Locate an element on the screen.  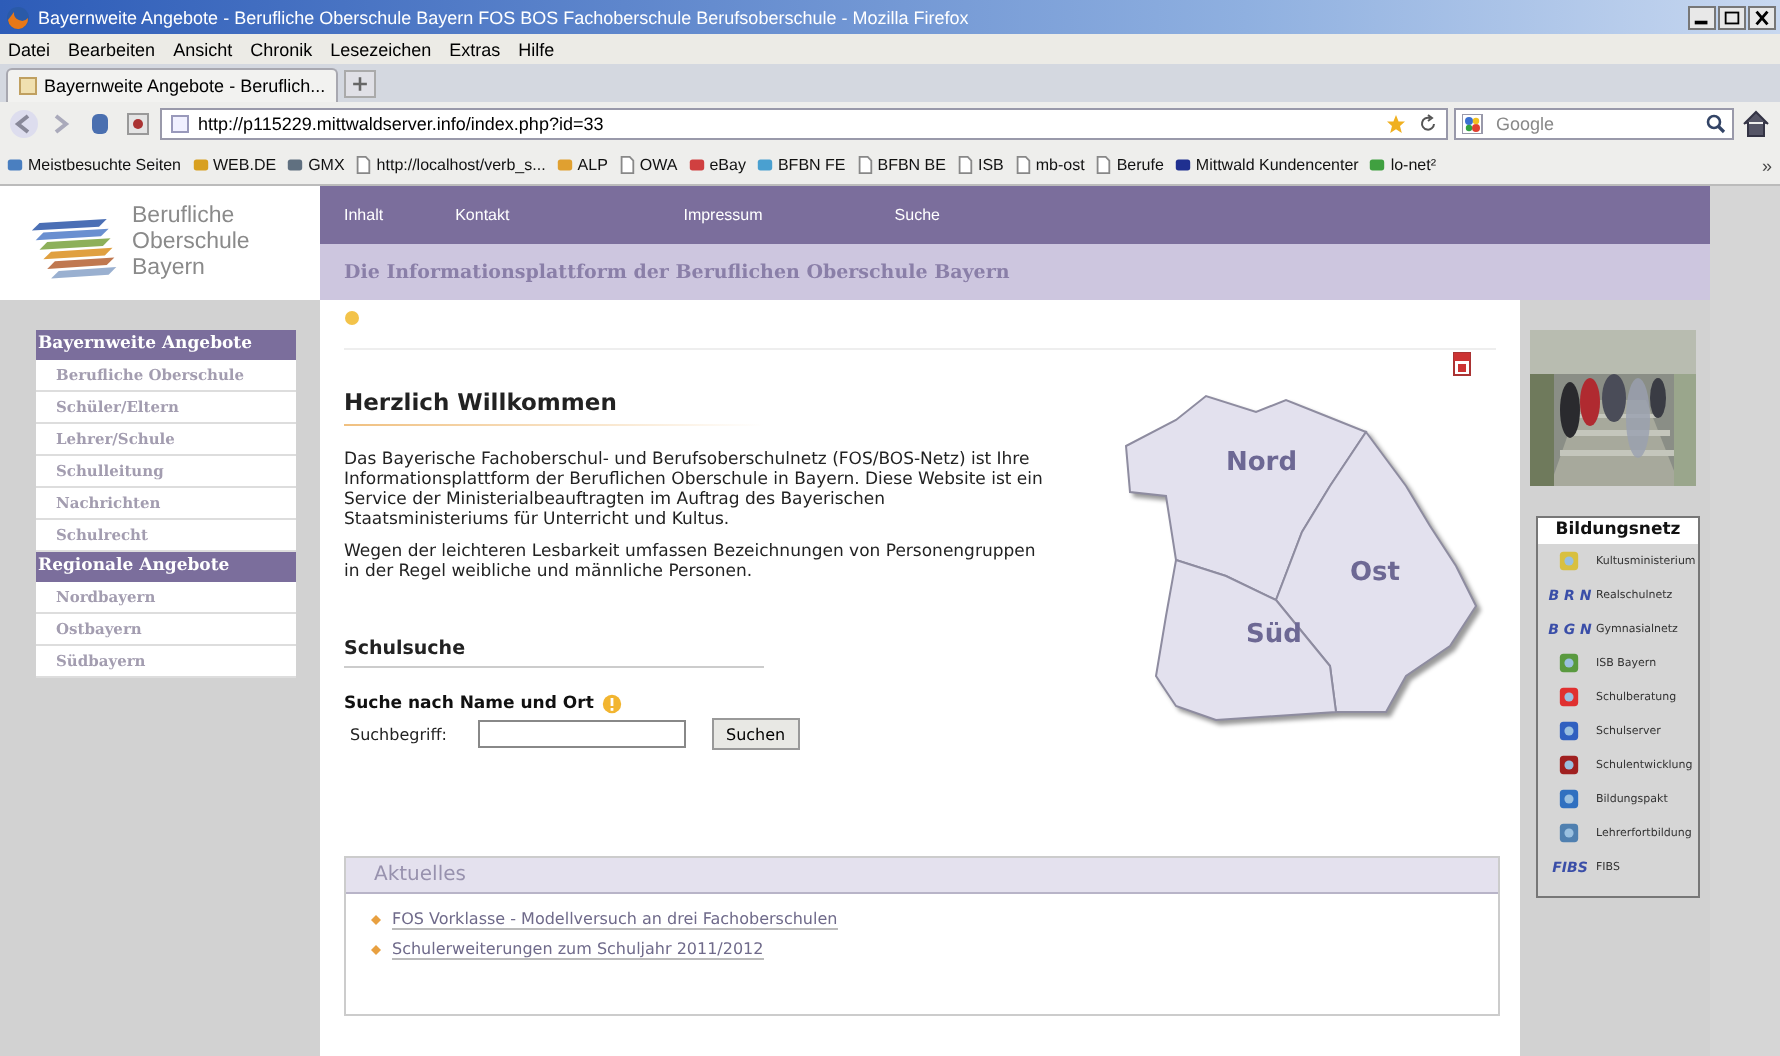
back-icon is located at coordinates (24, 124).